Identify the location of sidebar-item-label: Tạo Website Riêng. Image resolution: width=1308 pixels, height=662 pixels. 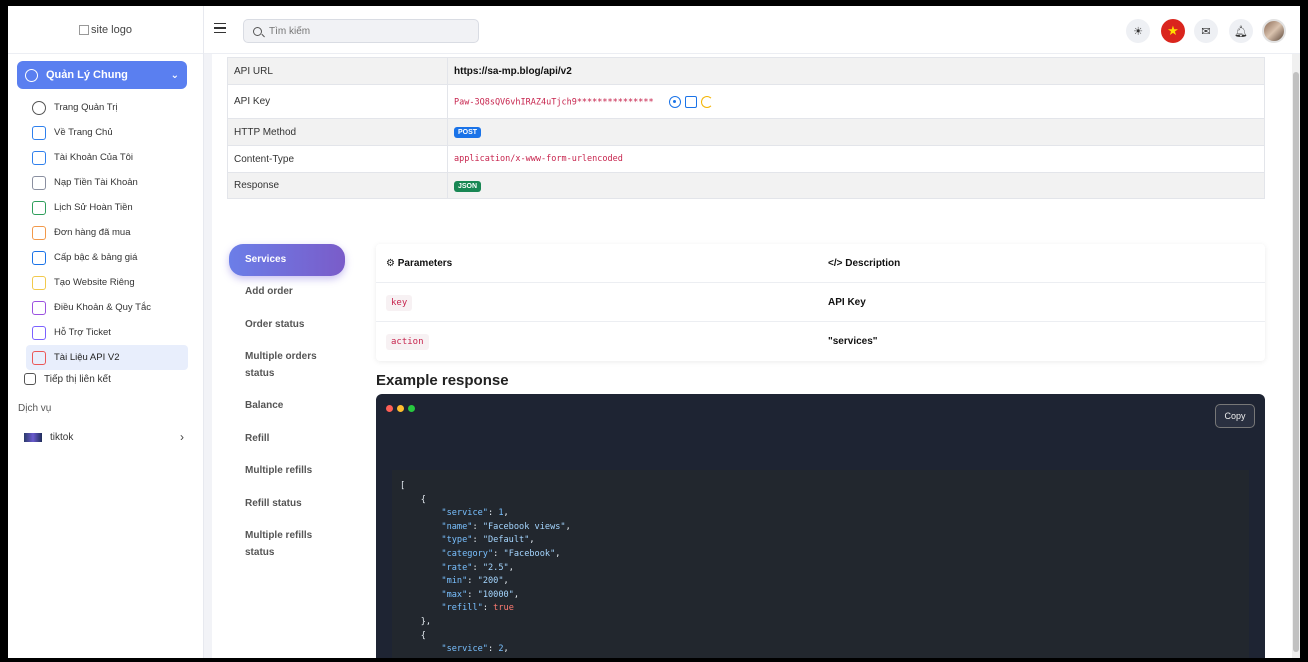
(94, 282).